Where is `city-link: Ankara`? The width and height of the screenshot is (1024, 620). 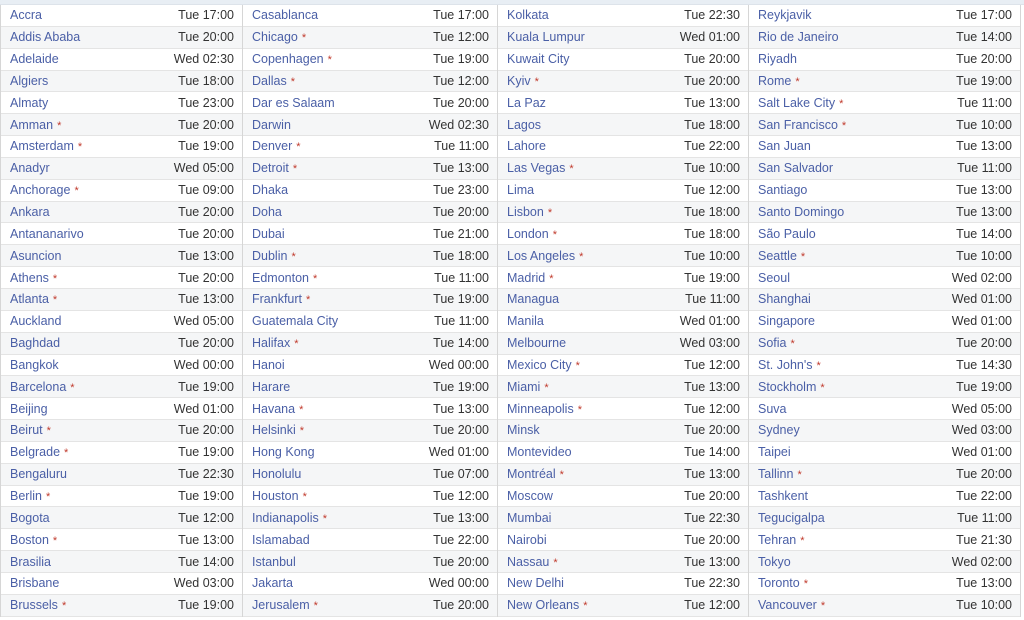
city-link: Ankara is located at coordinates (30, 212).